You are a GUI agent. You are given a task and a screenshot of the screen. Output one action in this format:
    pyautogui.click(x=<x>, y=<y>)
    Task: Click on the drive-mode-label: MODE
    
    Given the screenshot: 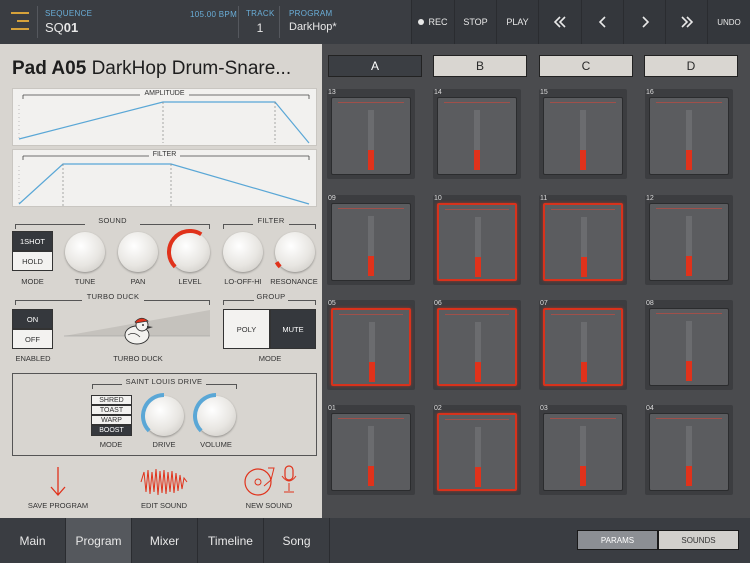 What is the action you would take?
    pyautogui.click(x=111, y=444)
    